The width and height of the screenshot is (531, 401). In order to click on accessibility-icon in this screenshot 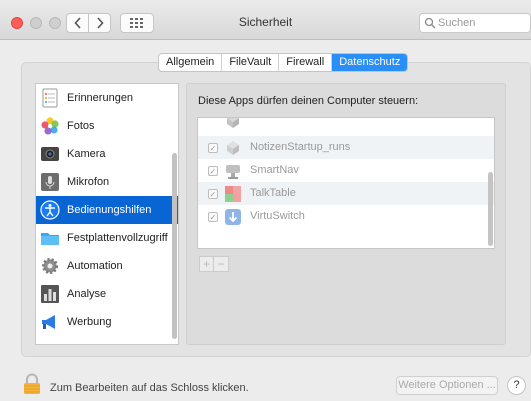, I will do `click(50, 210)`.